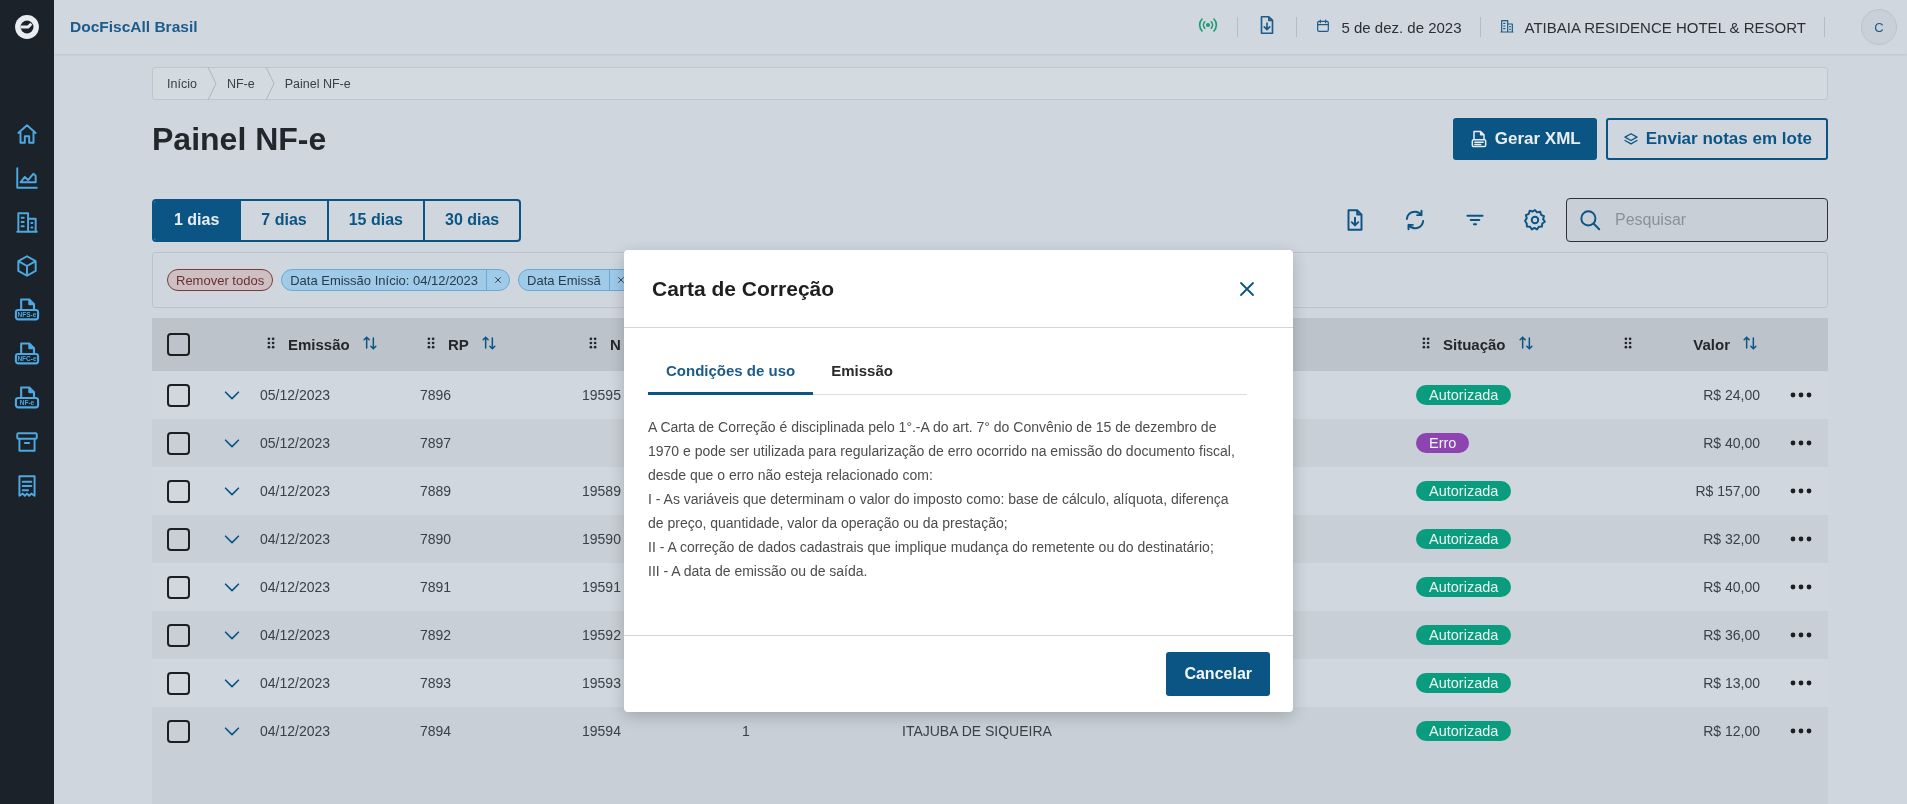 The image size is (1907, 804). I want to click on status-badge: Erro, so click(1443, 443).